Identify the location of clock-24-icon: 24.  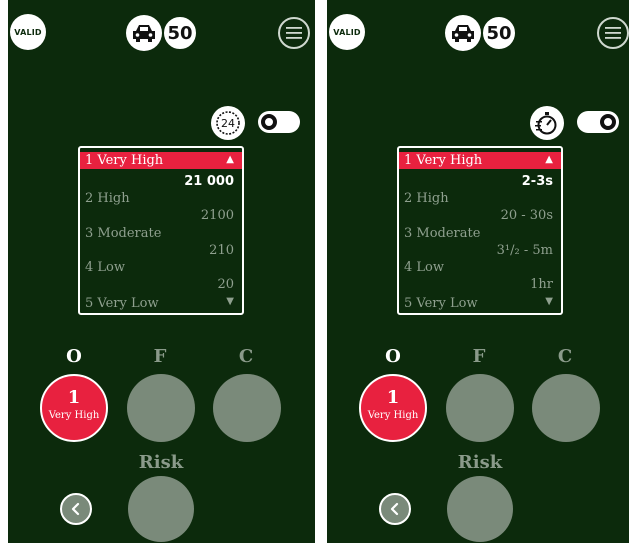
(228, 123).